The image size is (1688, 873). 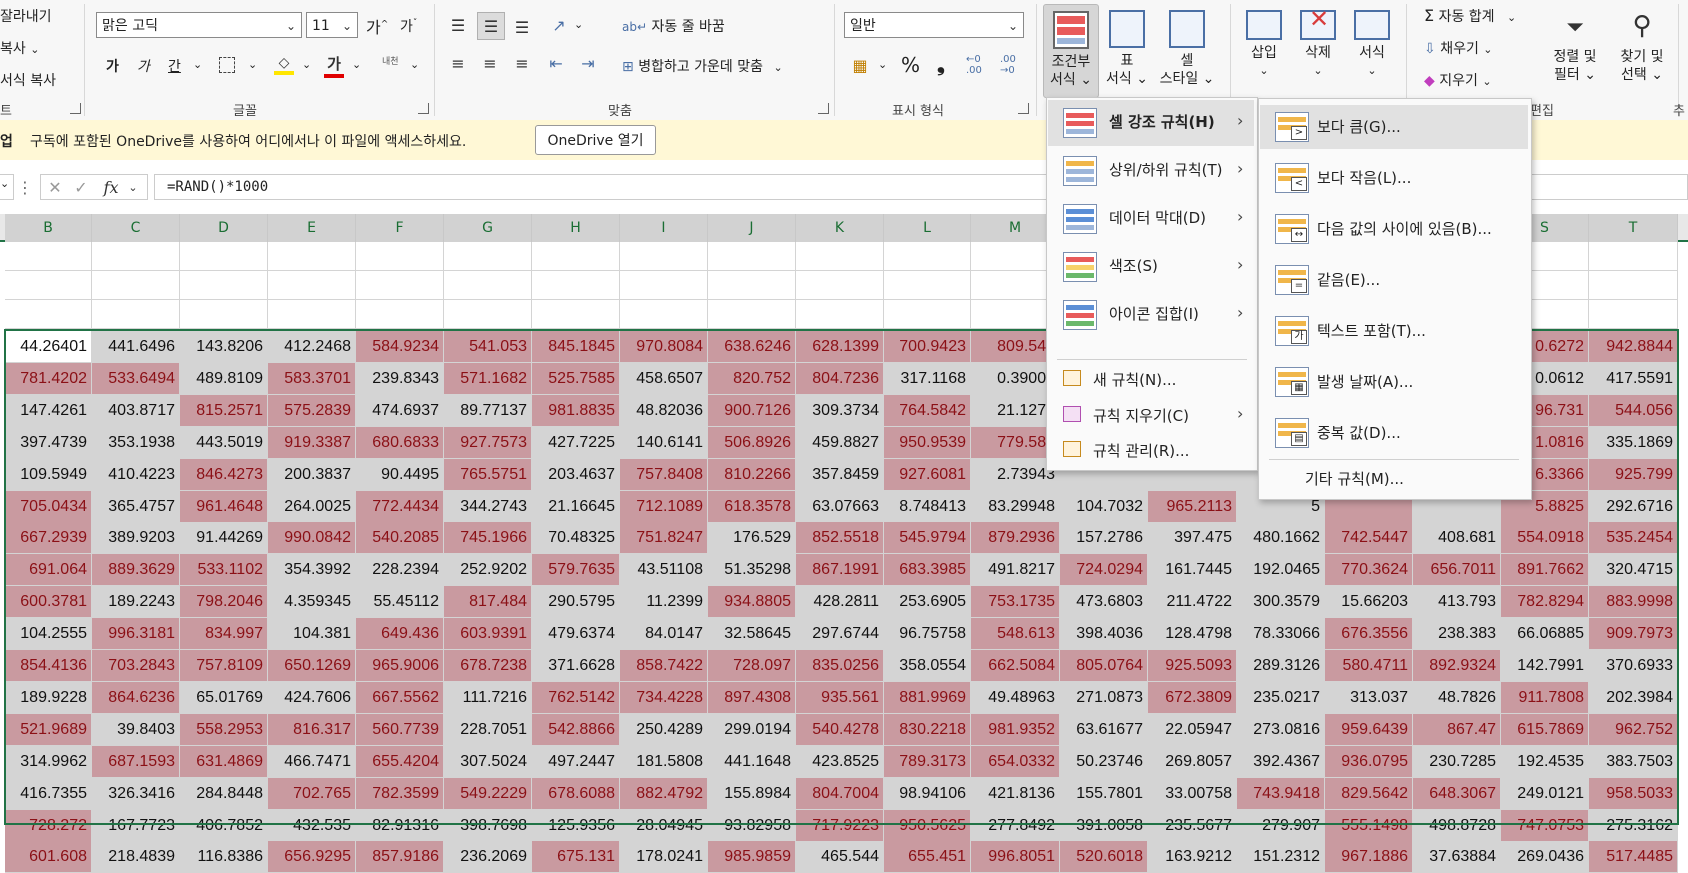 What do you see at coordinates (488, 443) in the screenshot?
I see `data-cell: 927.7573` at bounding box center [488, 443].